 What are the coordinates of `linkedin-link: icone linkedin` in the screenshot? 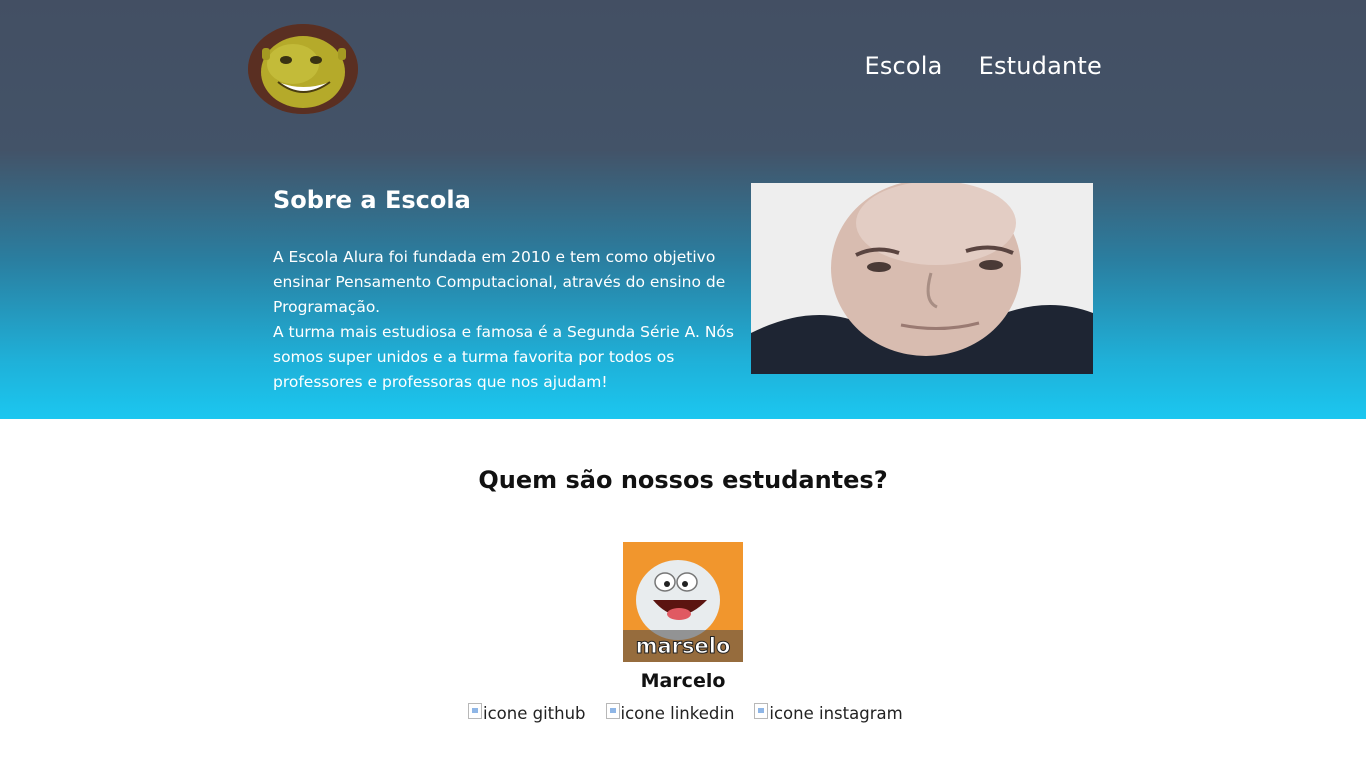 It's located at (670, 714).